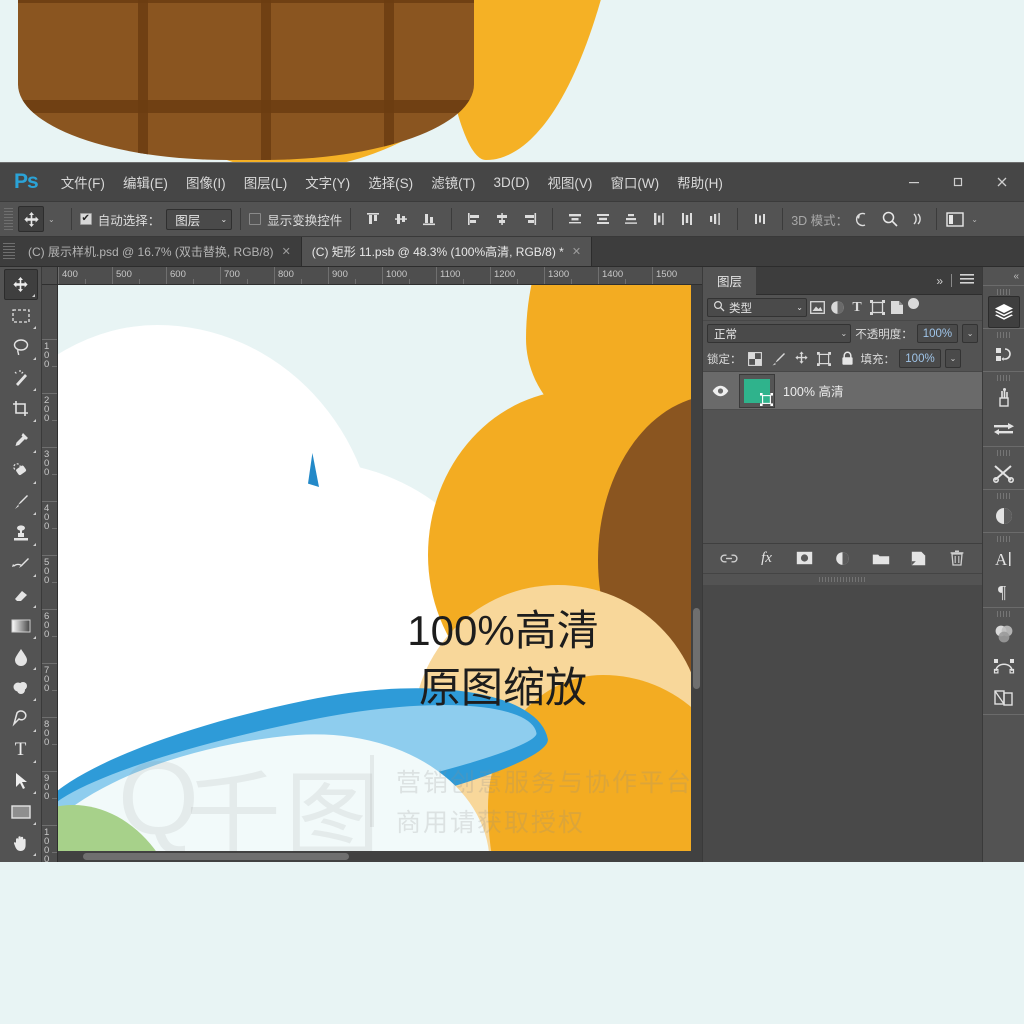 The image size is (1024, 1024). Describe the element at coordinates (206, 182) in the screenshot. I see `menu-image: 图像(I)` at that location.